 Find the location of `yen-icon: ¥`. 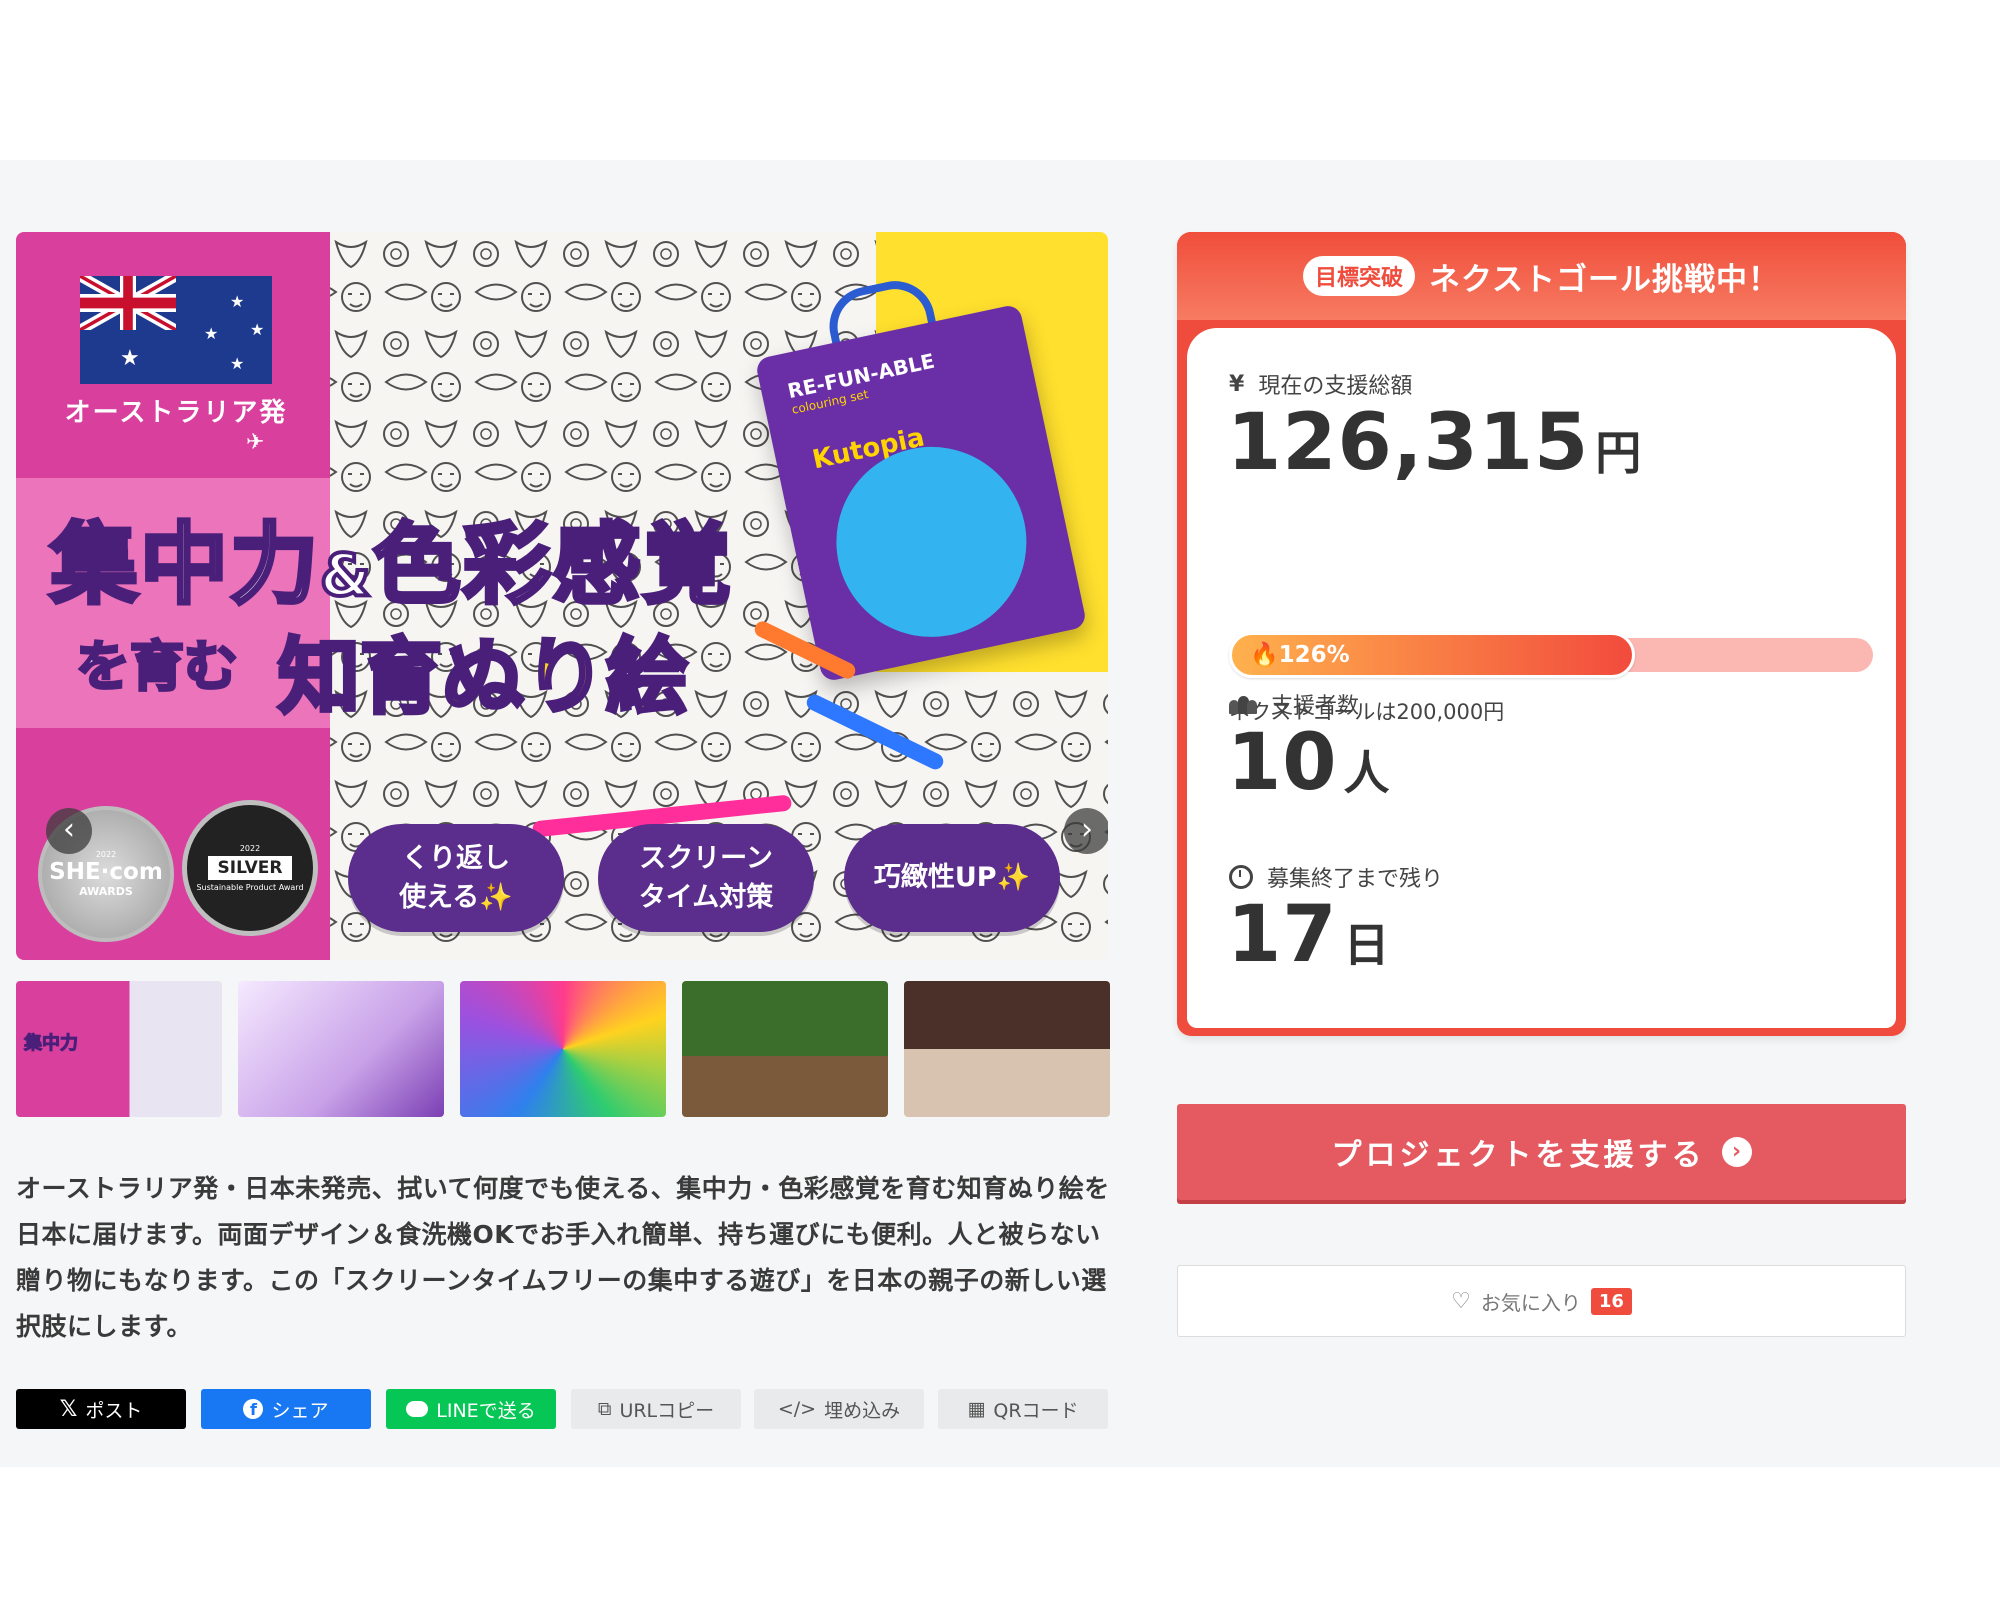

yen-icon: ¥ is located at coordinates (1237, 384).